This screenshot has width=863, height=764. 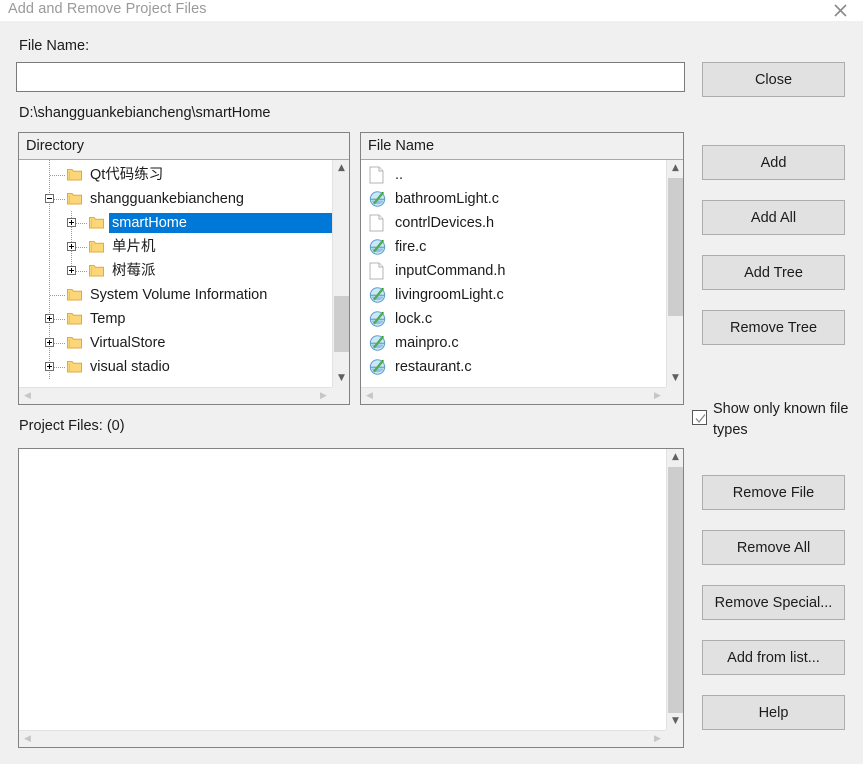 I want to click on remove-file-button: Remove File, so click(x=773, y=492).